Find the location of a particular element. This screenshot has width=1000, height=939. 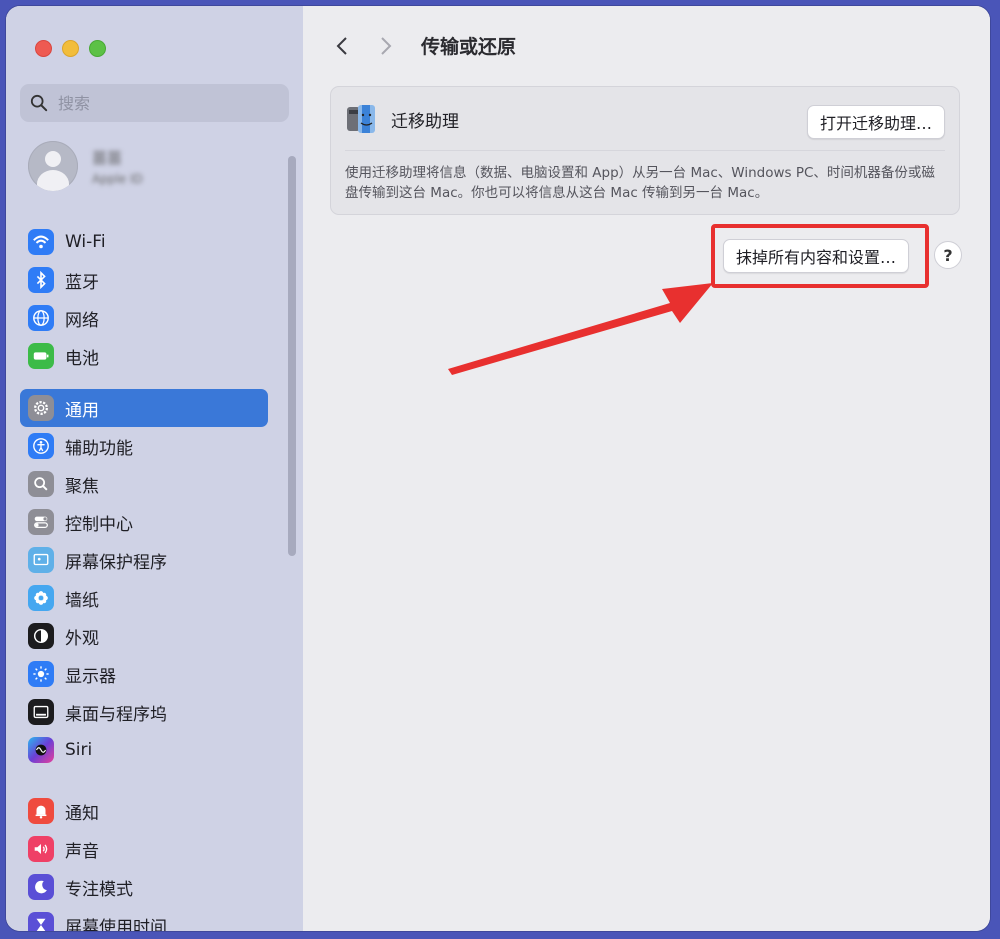

sidebar-scrollbar is located at coordinates (292, 356).